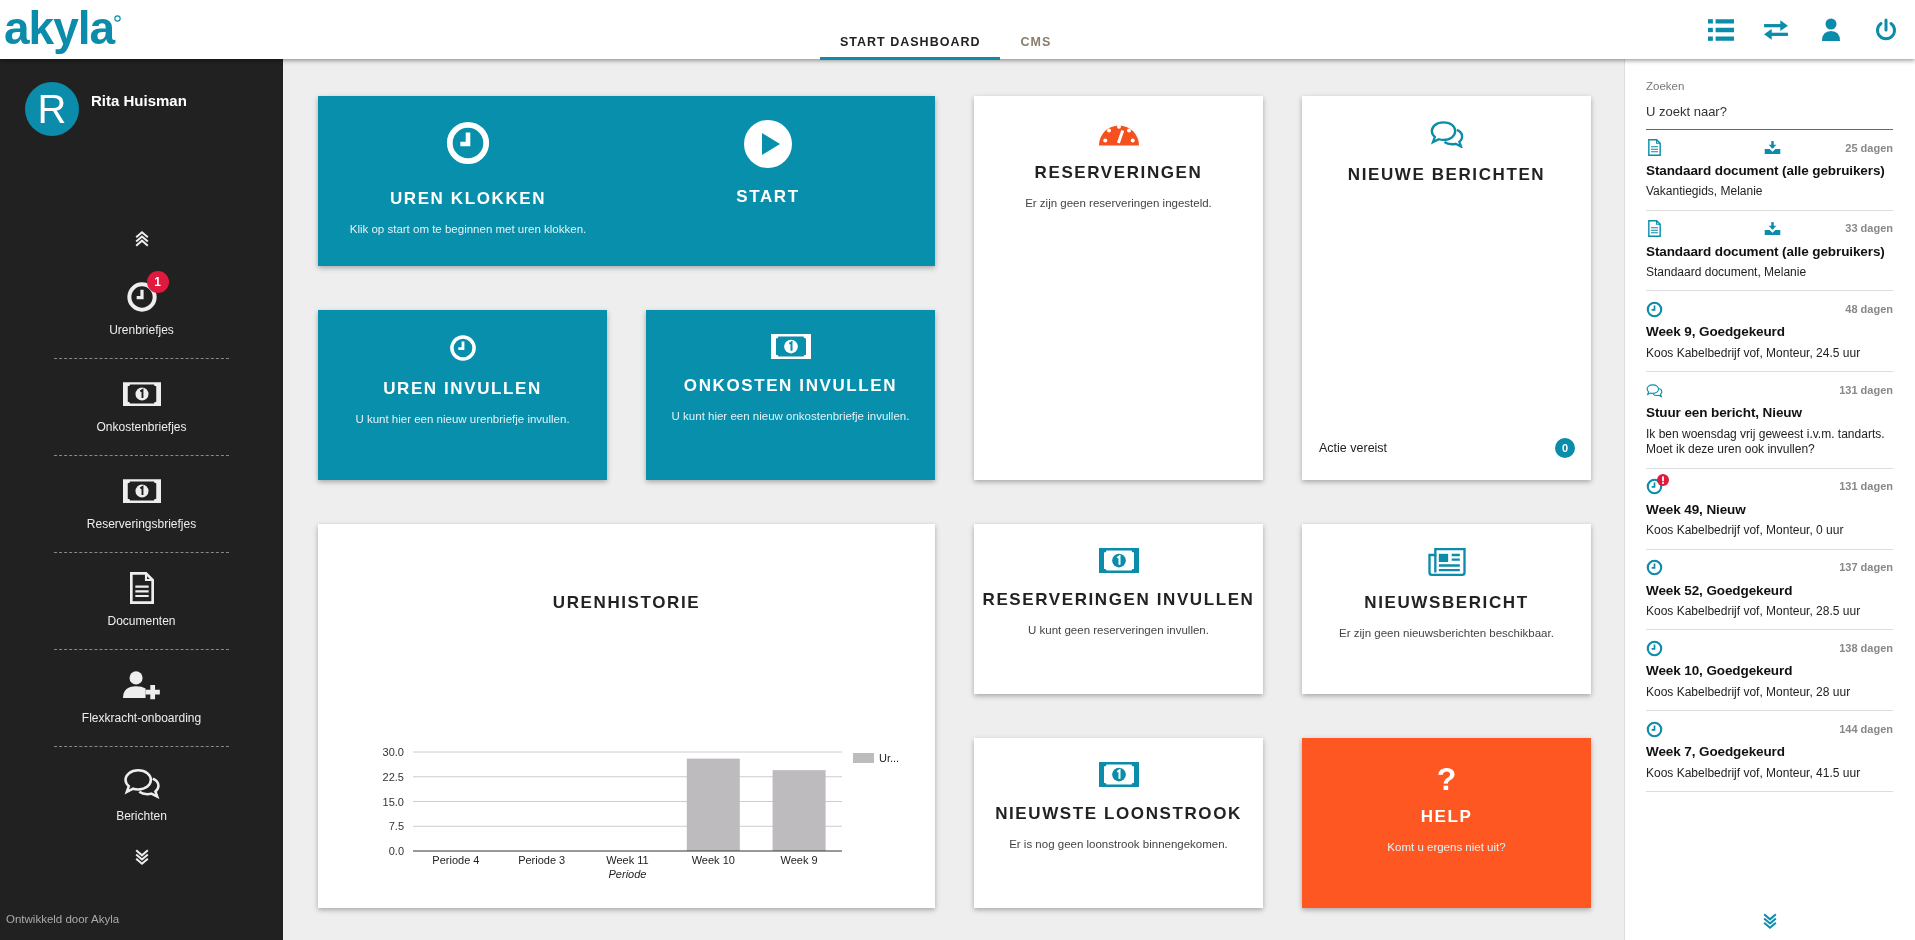 The height and width of the screenshot is (940, 1915). I want to click on tab: CMS, so click(1036, 43).